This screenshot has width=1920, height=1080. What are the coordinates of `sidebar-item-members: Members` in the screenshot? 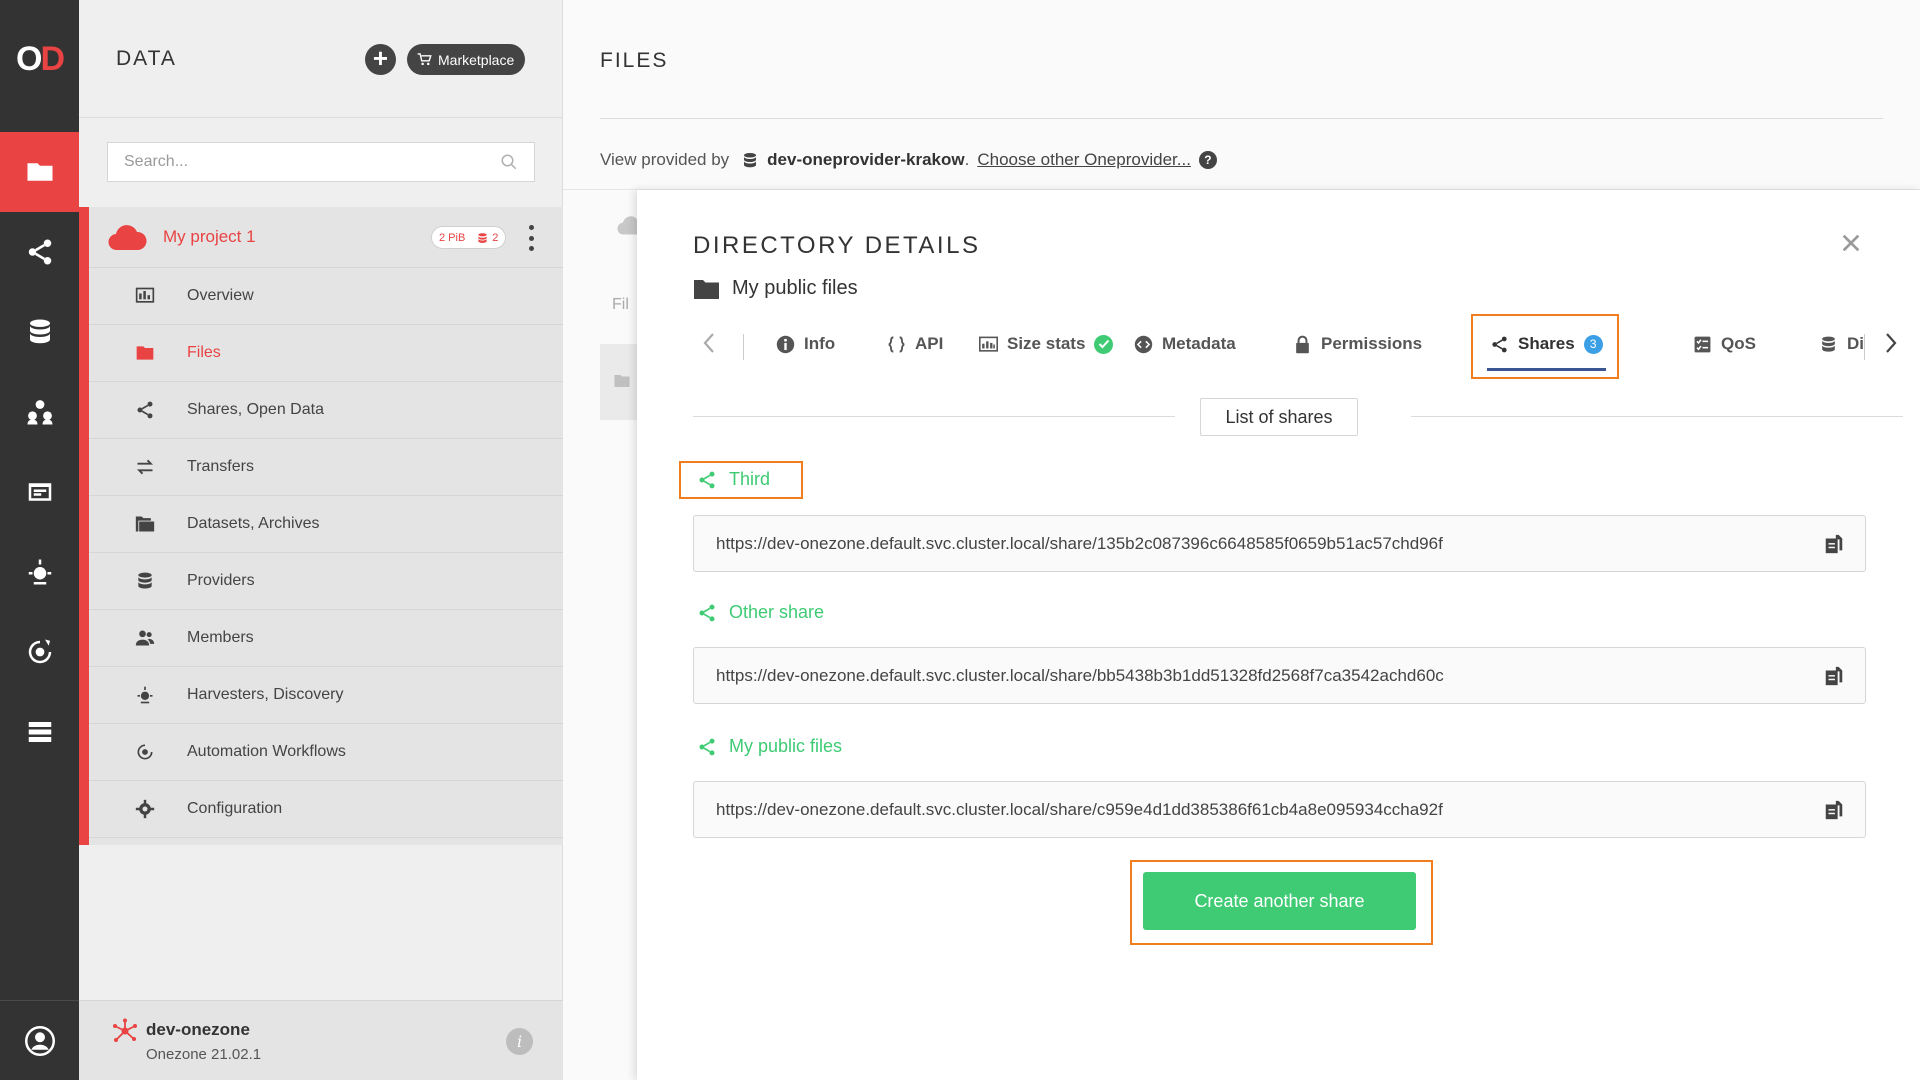 It's located at (326, 638).